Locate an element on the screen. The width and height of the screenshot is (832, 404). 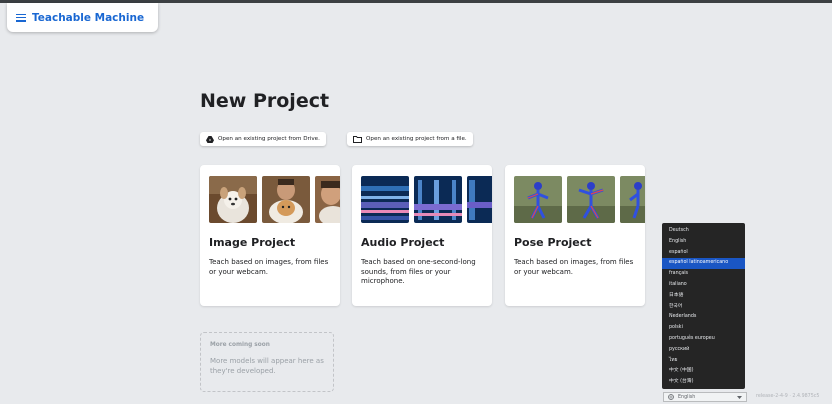
language-option: 中文 (中国) is located at coordinates (703, 371).